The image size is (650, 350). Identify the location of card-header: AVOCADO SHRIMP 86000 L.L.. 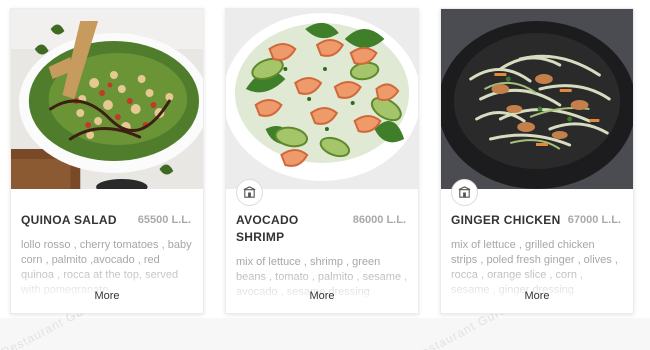
(322, 229).